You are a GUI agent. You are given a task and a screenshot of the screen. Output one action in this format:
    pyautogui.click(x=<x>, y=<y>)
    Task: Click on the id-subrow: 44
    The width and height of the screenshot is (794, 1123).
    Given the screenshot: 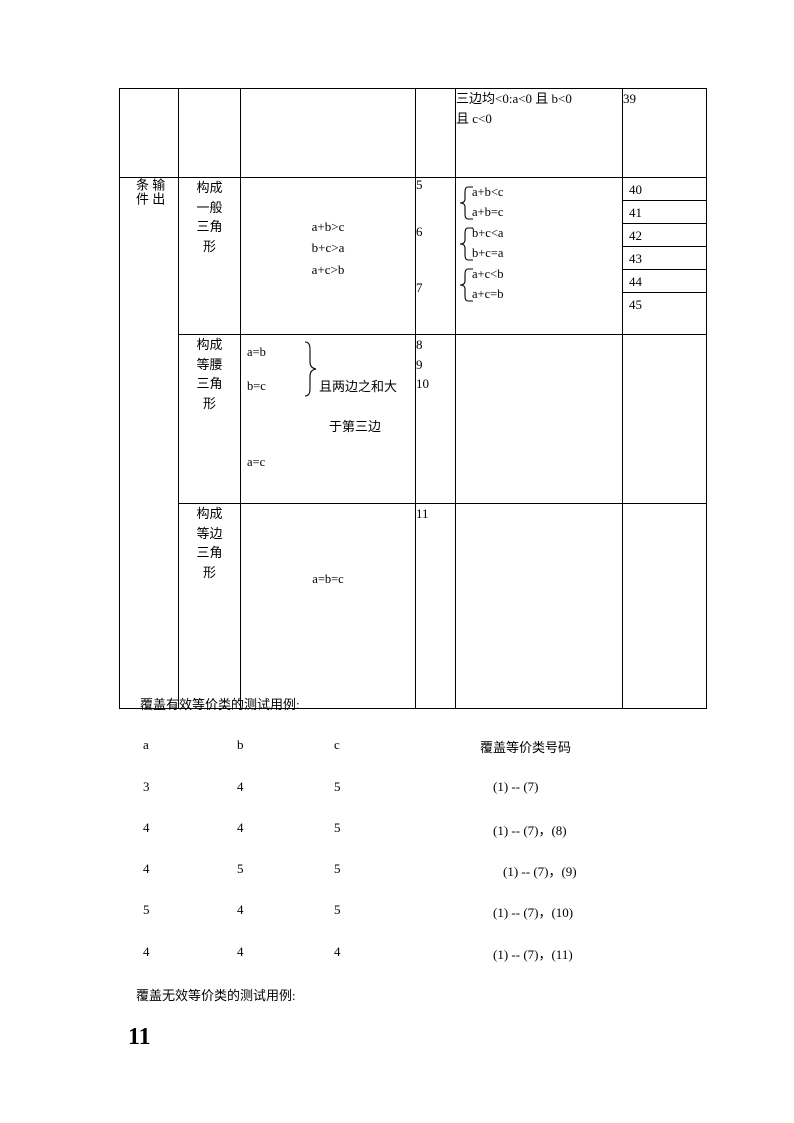 What is the action you would take?
    pyautogui.click(x=664, y=281)
    